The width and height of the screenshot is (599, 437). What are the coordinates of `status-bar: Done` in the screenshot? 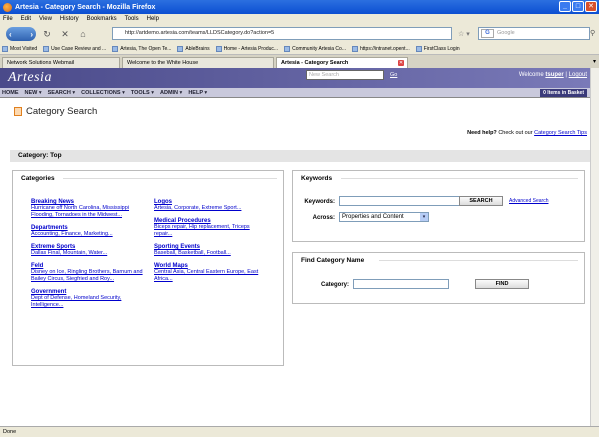 It's located at (299, 431).